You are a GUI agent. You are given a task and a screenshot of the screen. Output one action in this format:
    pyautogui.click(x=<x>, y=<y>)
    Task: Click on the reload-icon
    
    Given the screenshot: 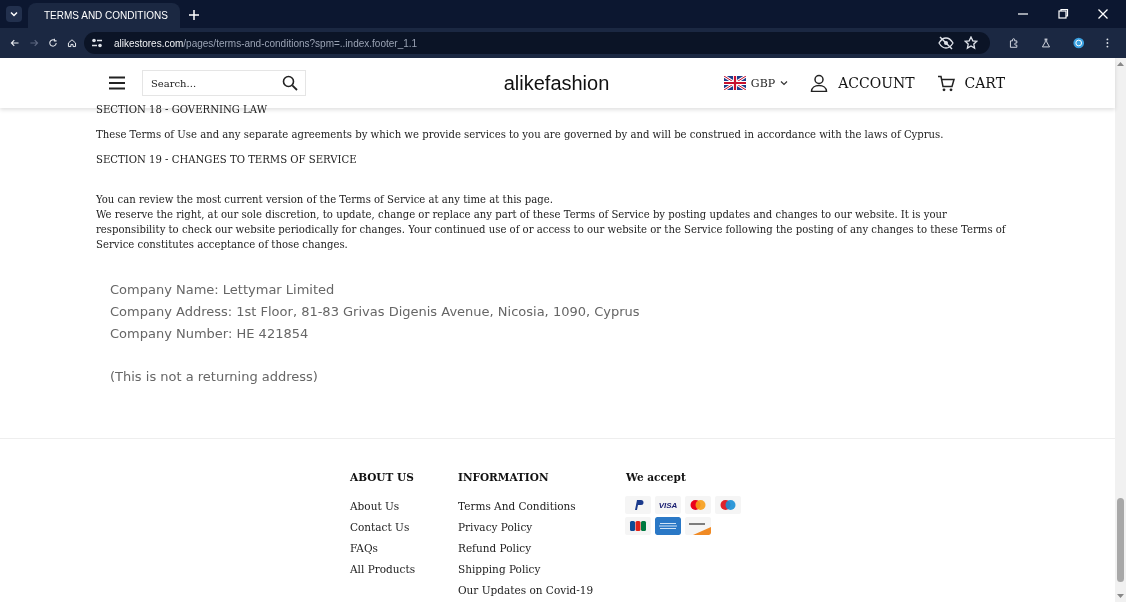 What is the action you would take?
    pyautogui.click(x=52, y=43)
    